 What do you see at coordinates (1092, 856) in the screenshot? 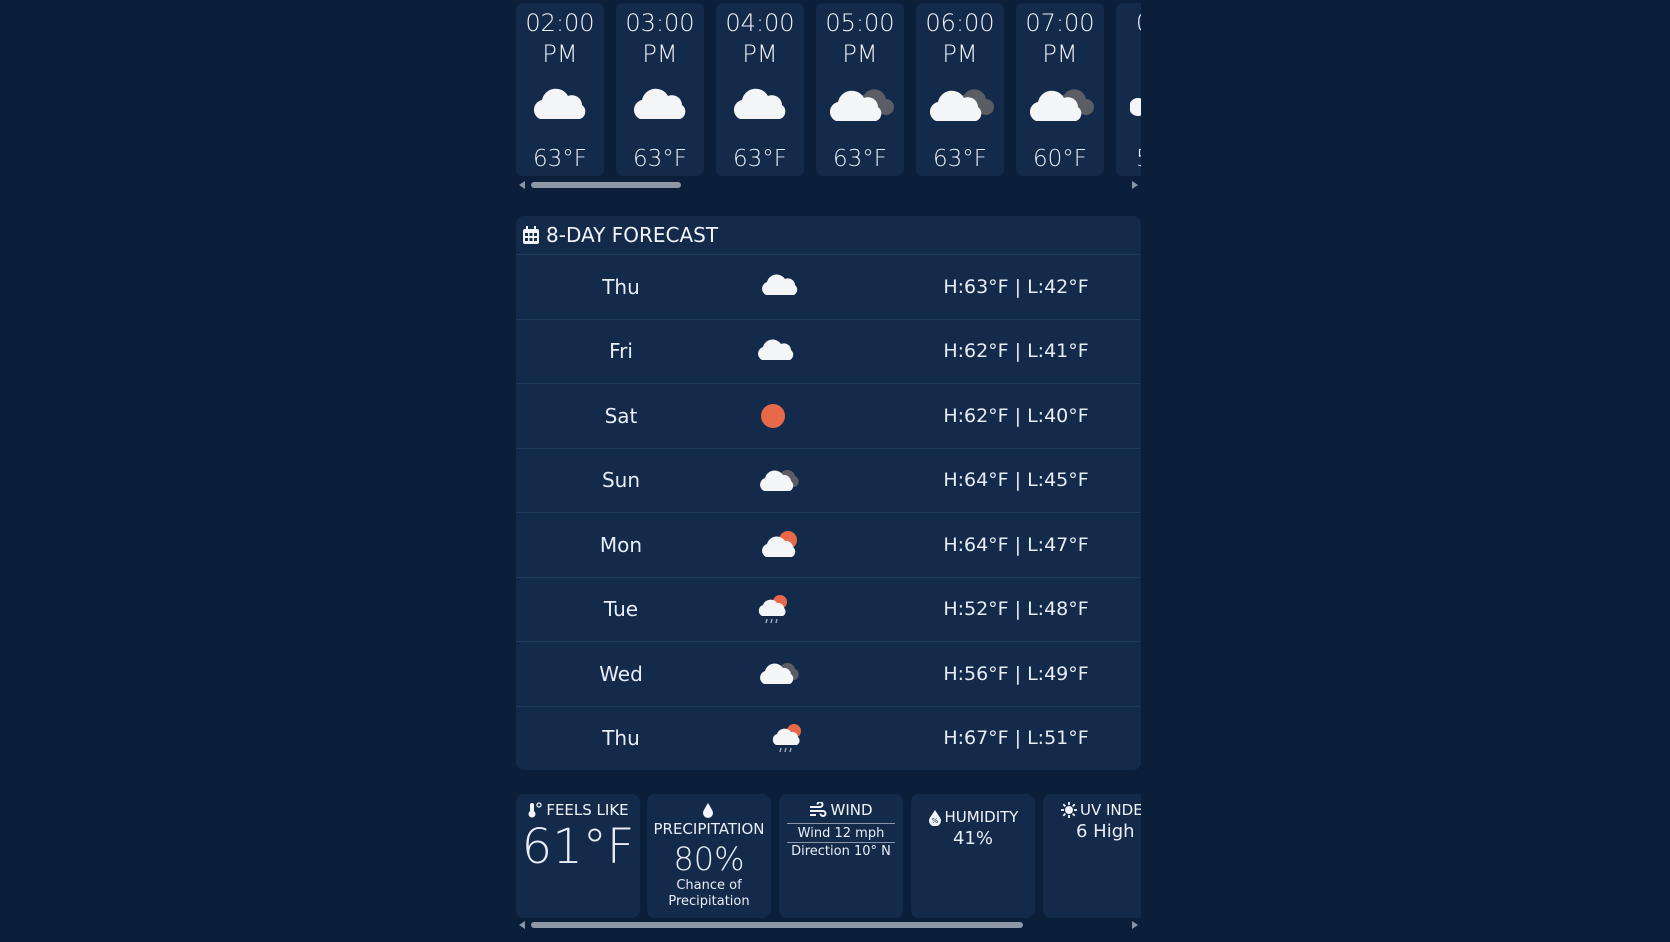
I see `uv-index-card: UV INDEX 6 High` at bounding box center [1092, 856].